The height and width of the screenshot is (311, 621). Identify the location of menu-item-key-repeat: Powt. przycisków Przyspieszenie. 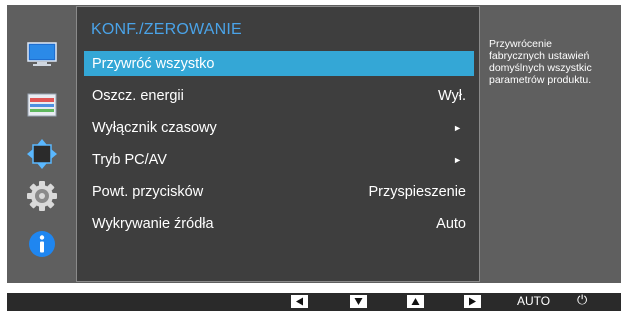
(279, 191).